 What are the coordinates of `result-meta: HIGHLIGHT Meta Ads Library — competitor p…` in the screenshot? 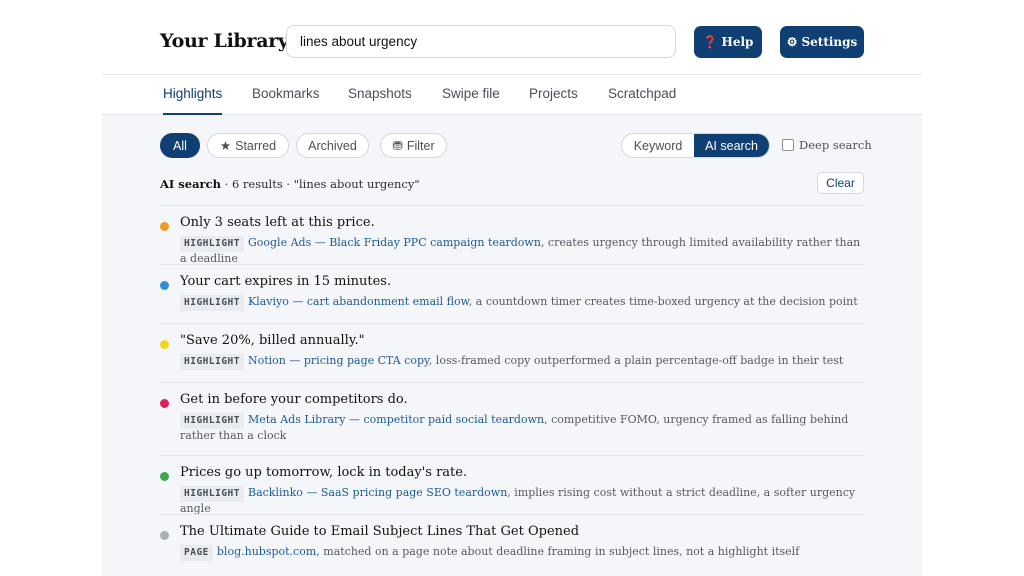 It's located at (522, 428).